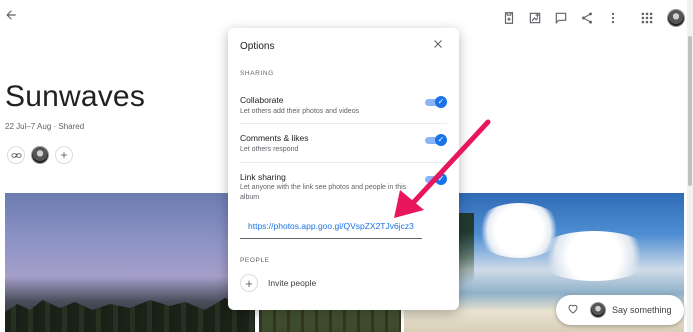 This screenshot has height=332, width=693. Describe the element at coordinates (45, 126) in the screenshot. I see `album-date-range: 22 Jul–7 Aug · Shared` at that location.